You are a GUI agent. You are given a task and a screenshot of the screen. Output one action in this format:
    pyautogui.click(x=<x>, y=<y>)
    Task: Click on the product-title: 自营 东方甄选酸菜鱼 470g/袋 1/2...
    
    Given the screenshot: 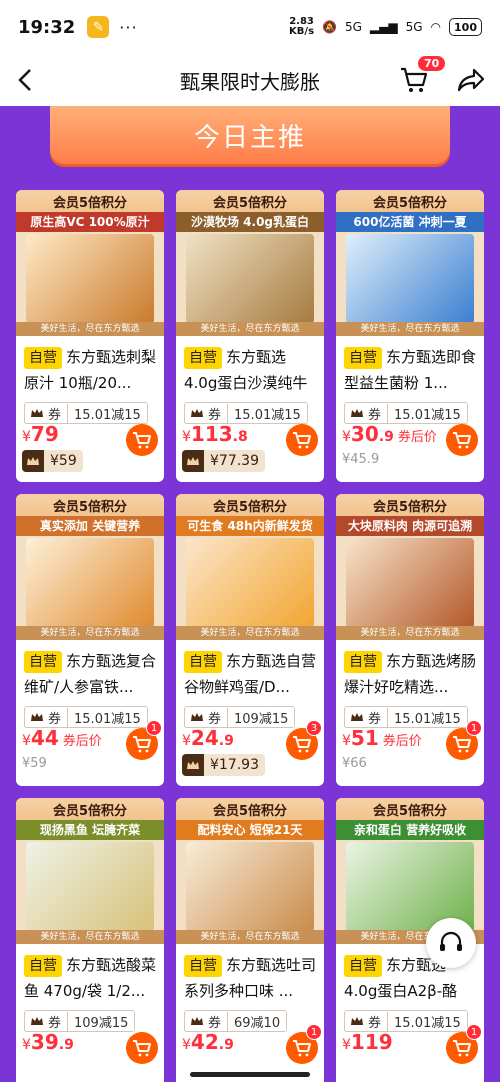 What is the action you would take?
    pyautogui.click(x=90, y=974)
    